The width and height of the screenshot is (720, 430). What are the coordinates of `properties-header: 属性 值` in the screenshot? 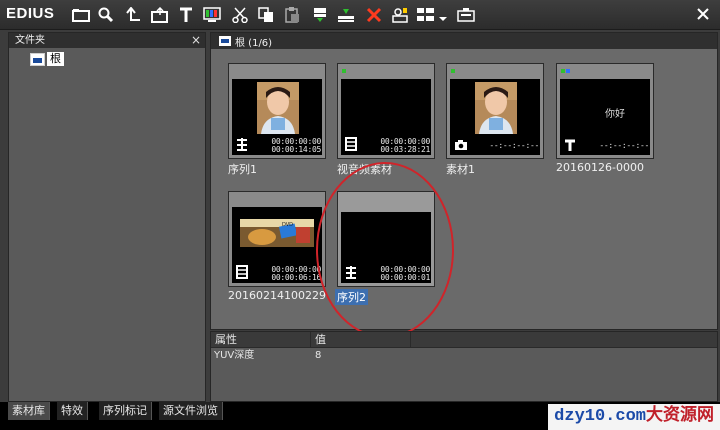 It's located at (464, 340).